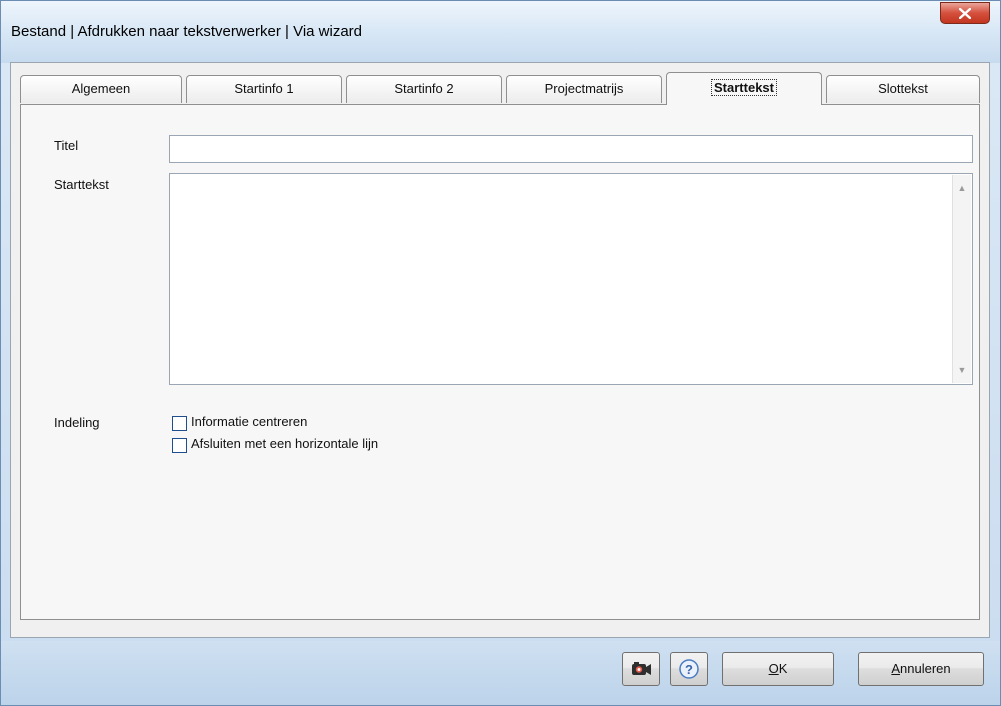 Image resolution: width=1001 pixels, height=706 pixels. Describe the element at coordinates (77, 422) in the screenshot. I see `indeling-label: Indeling` at that location.